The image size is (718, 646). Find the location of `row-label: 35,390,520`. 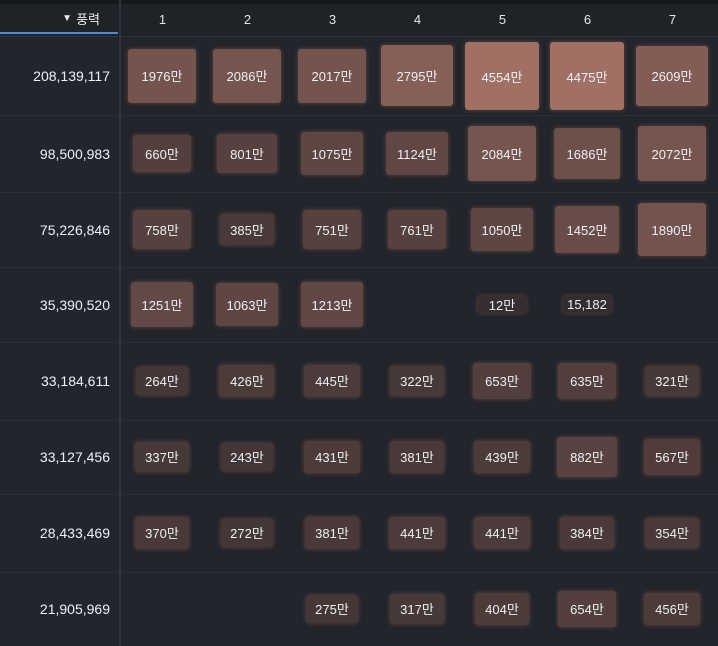

row-label: 35,390,520 is located at coordinates (55, 304).